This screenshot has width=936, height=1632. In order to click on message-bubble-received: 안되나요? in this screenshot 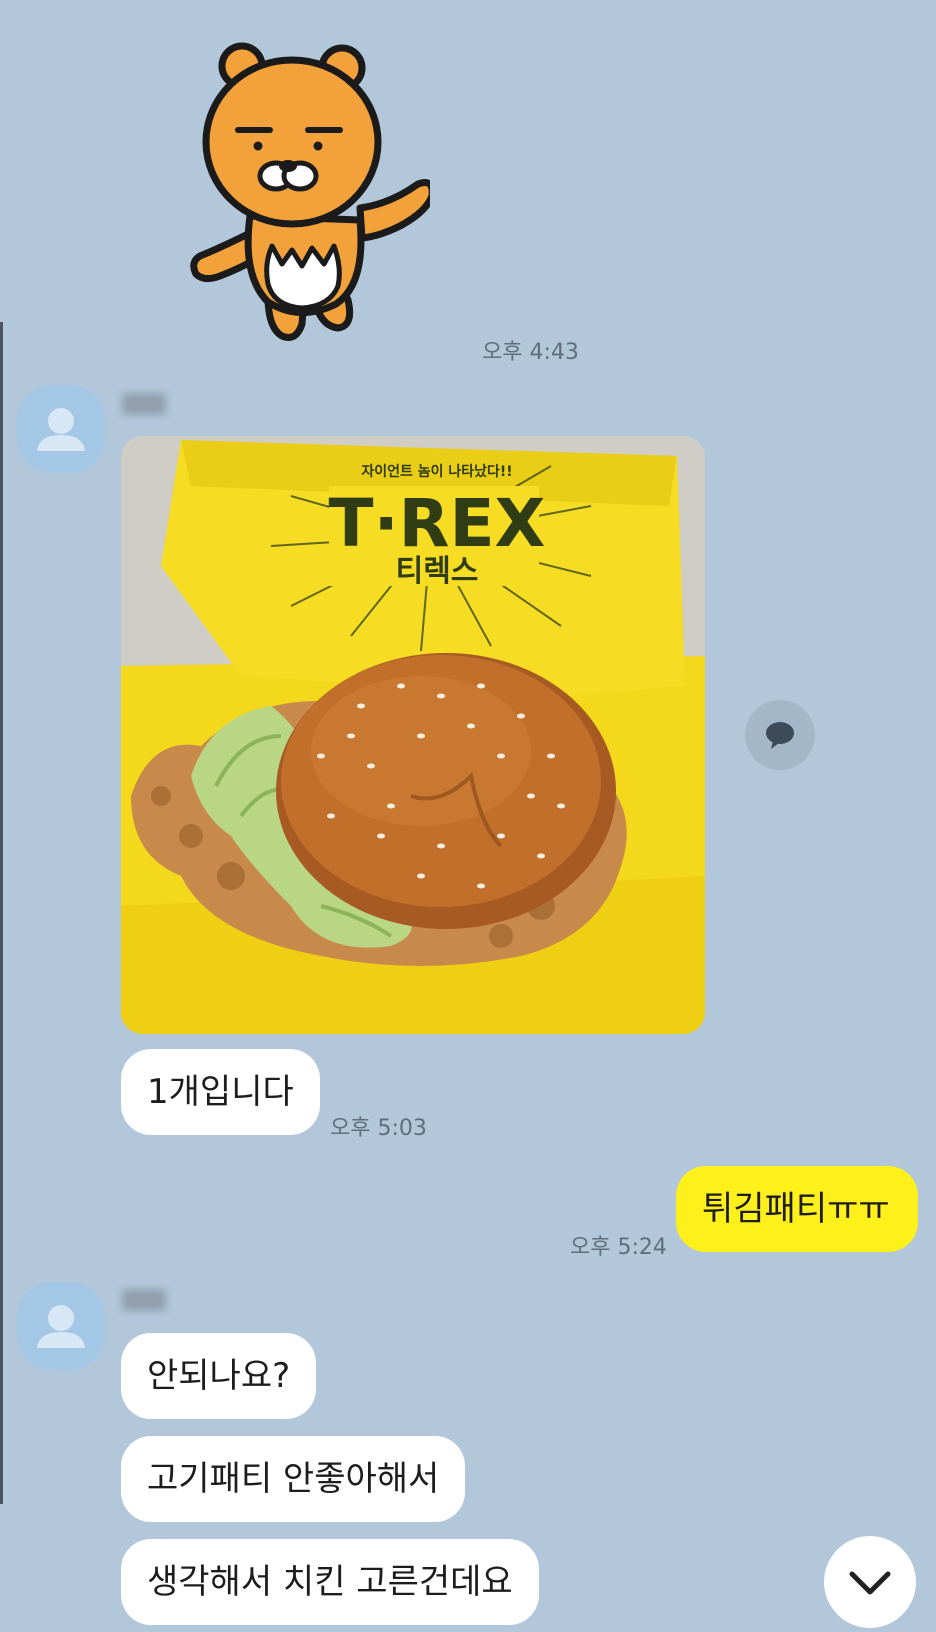, I will do `click(219, 1376)`.